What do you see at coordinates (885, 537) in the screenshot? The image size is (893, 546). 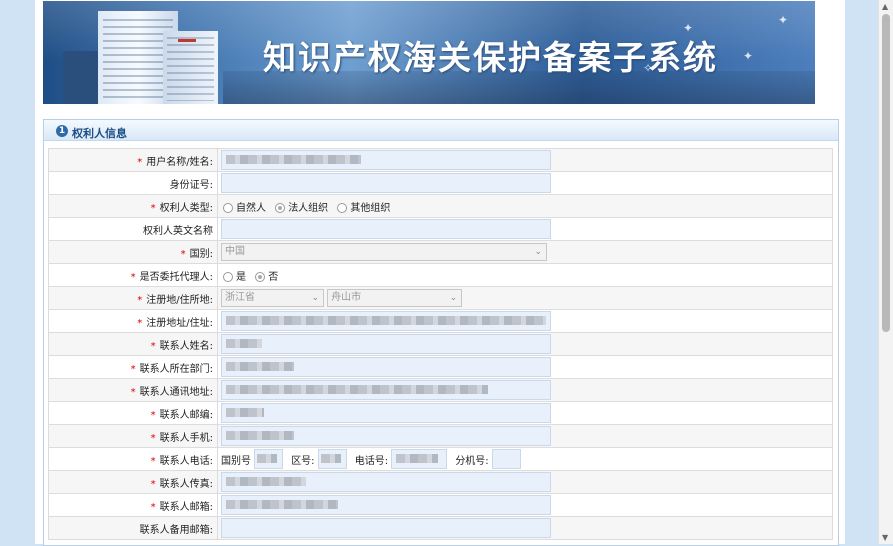 I see `scroll-down-icon: ▼` at bounding box center [885, 537].